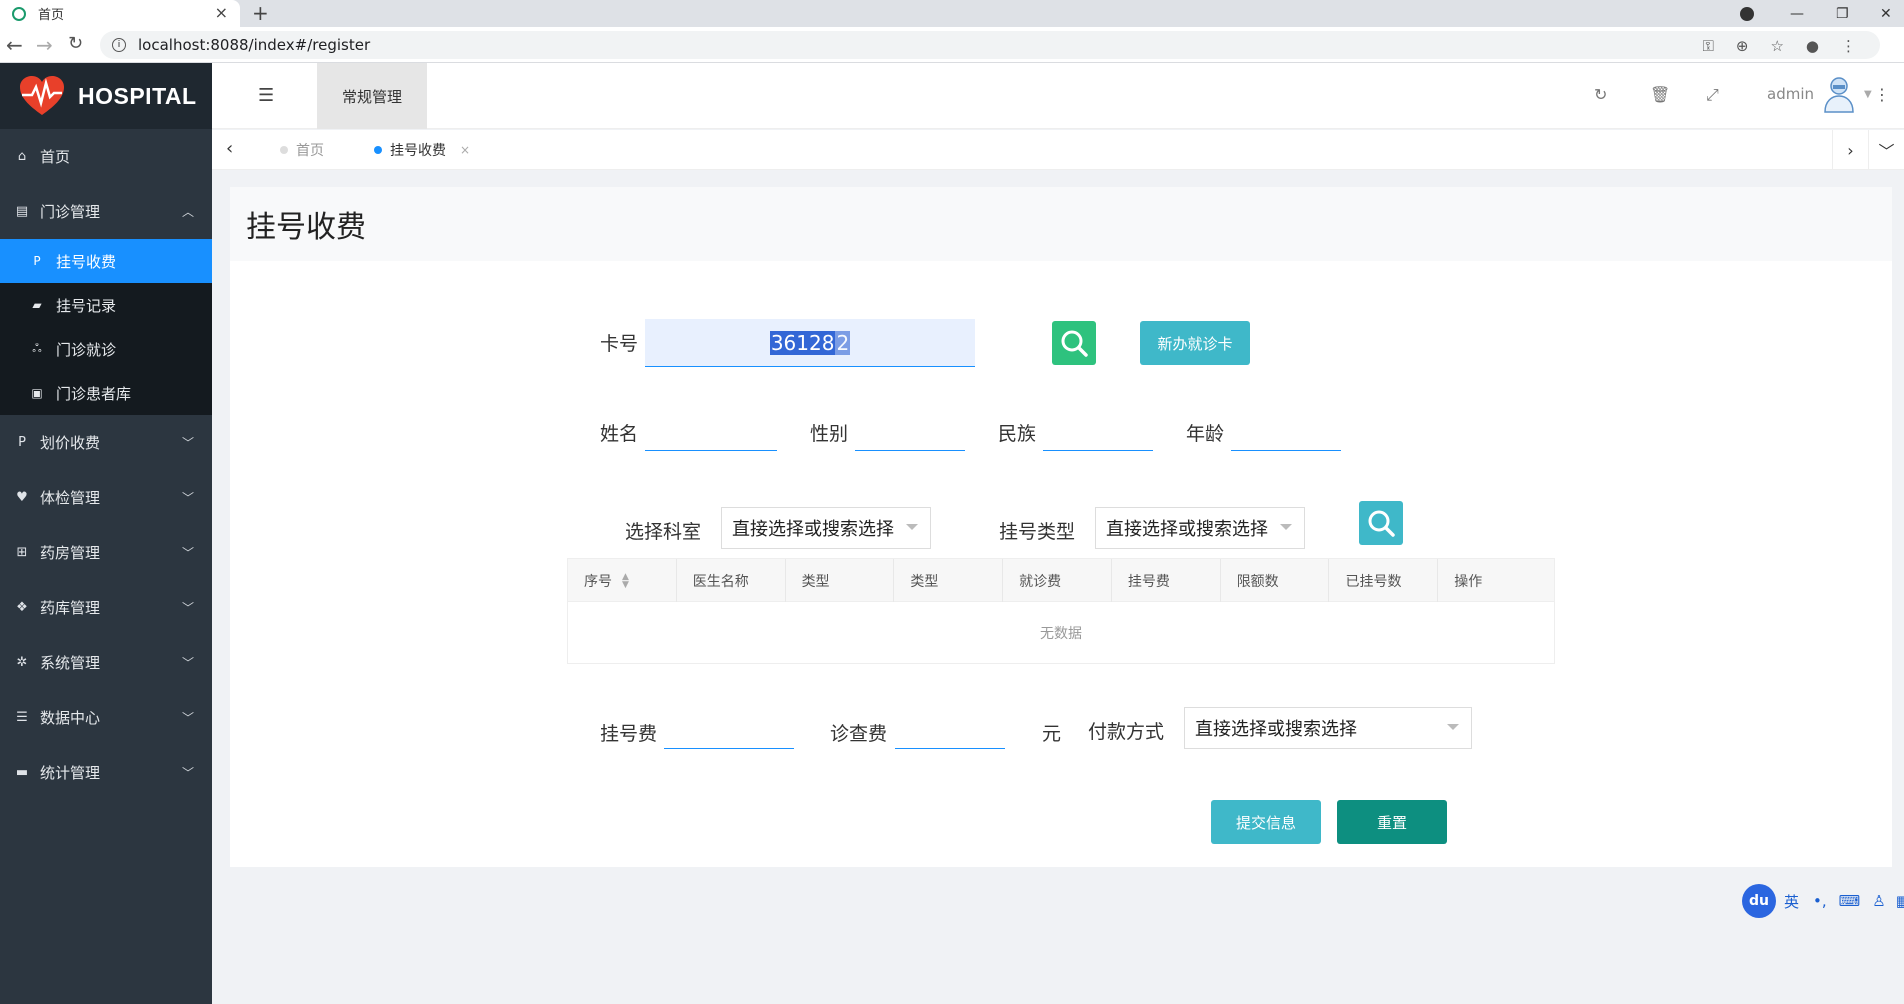 The image size is (1904, 1004). What do you see at coordinates (70, 443) in the screenshot?
I see `sidebar-item-label: 划价收费` at bounding box center [70, 443].